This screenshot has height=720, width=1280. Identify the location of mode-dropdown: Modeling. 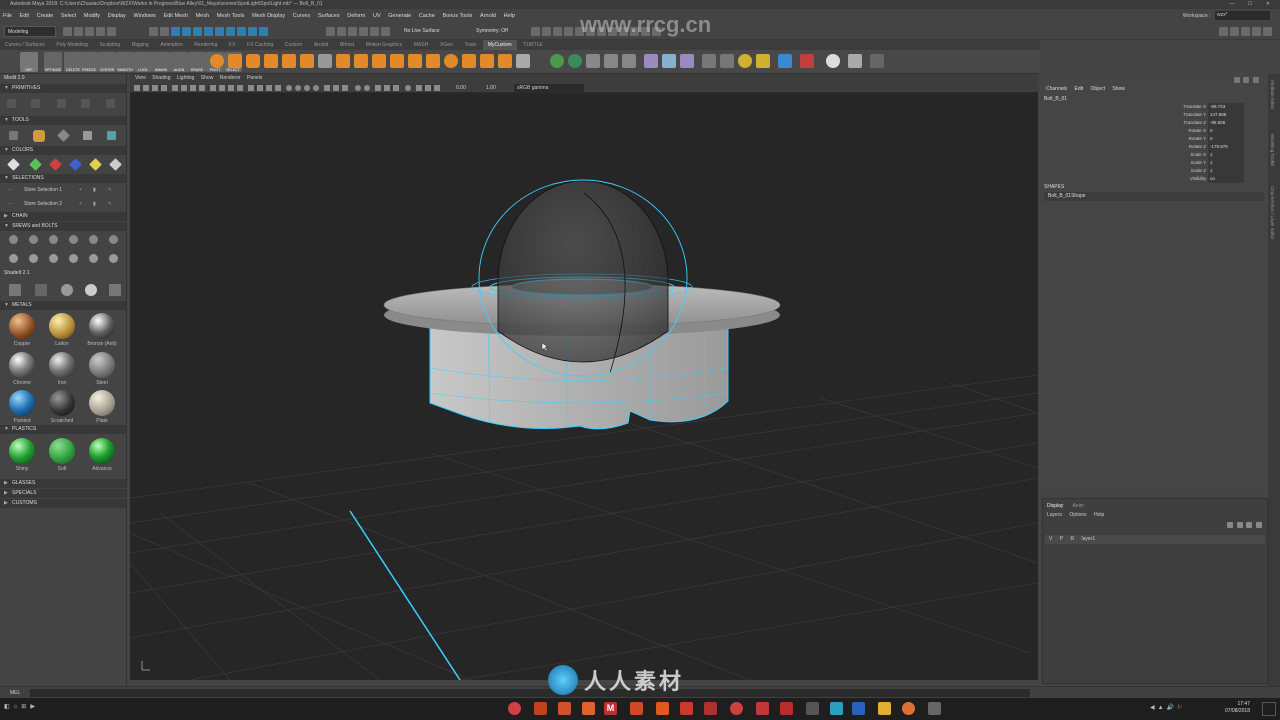
(30, 31).